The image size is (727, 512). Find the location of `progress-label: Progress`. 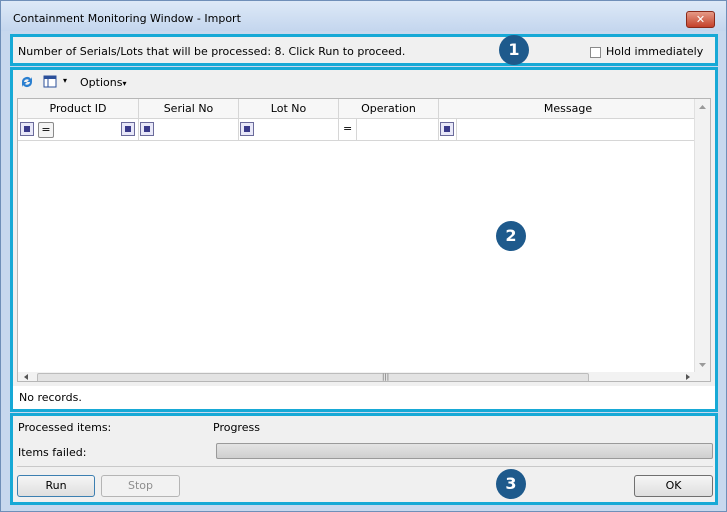

progress-label: Progress is located at coordinates (236, 427).